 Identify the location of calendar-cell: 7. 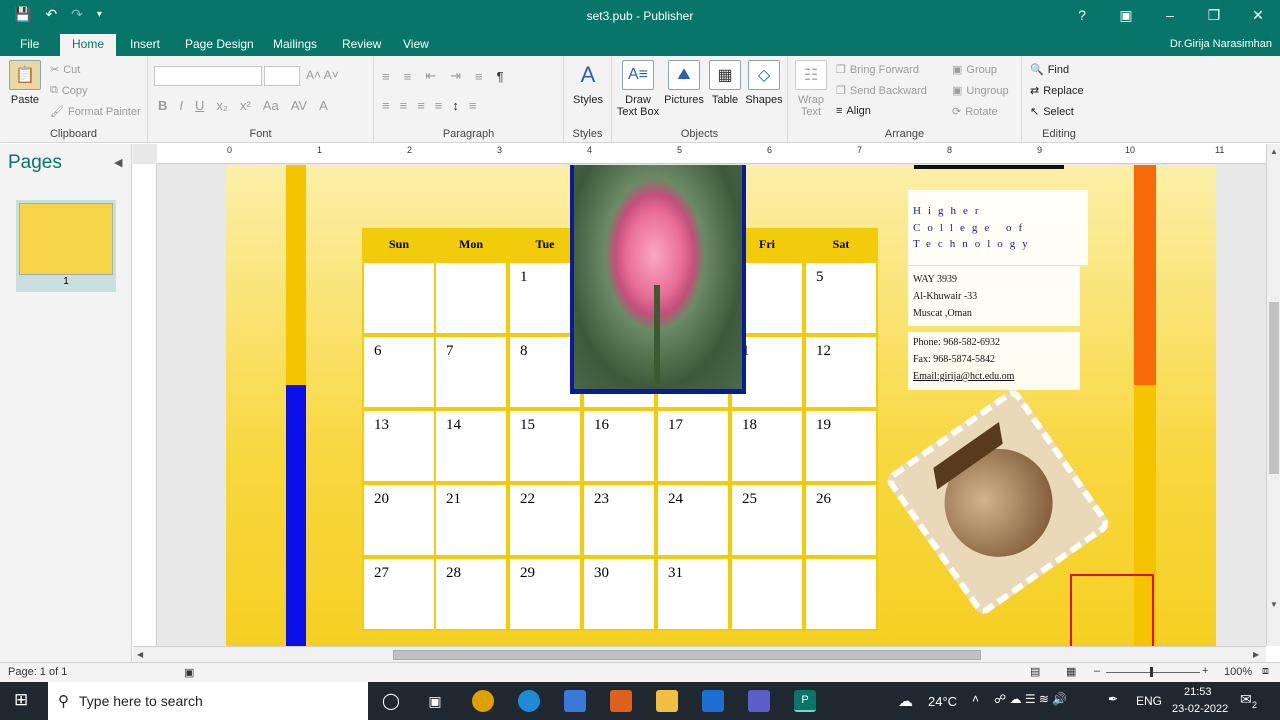
(471, 372).